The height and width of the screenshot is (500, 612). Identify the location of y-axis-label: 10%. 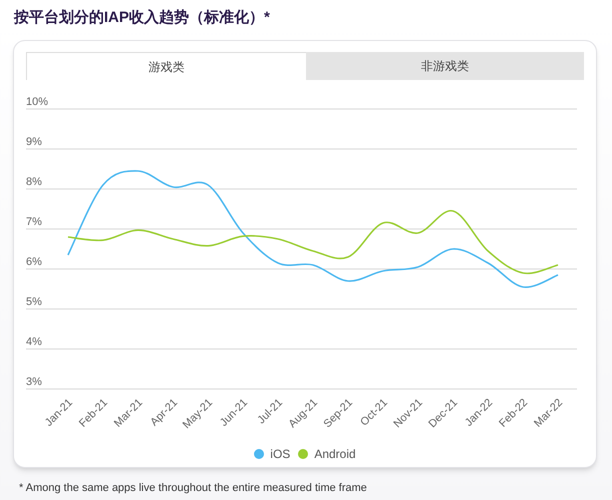
(37, 102).